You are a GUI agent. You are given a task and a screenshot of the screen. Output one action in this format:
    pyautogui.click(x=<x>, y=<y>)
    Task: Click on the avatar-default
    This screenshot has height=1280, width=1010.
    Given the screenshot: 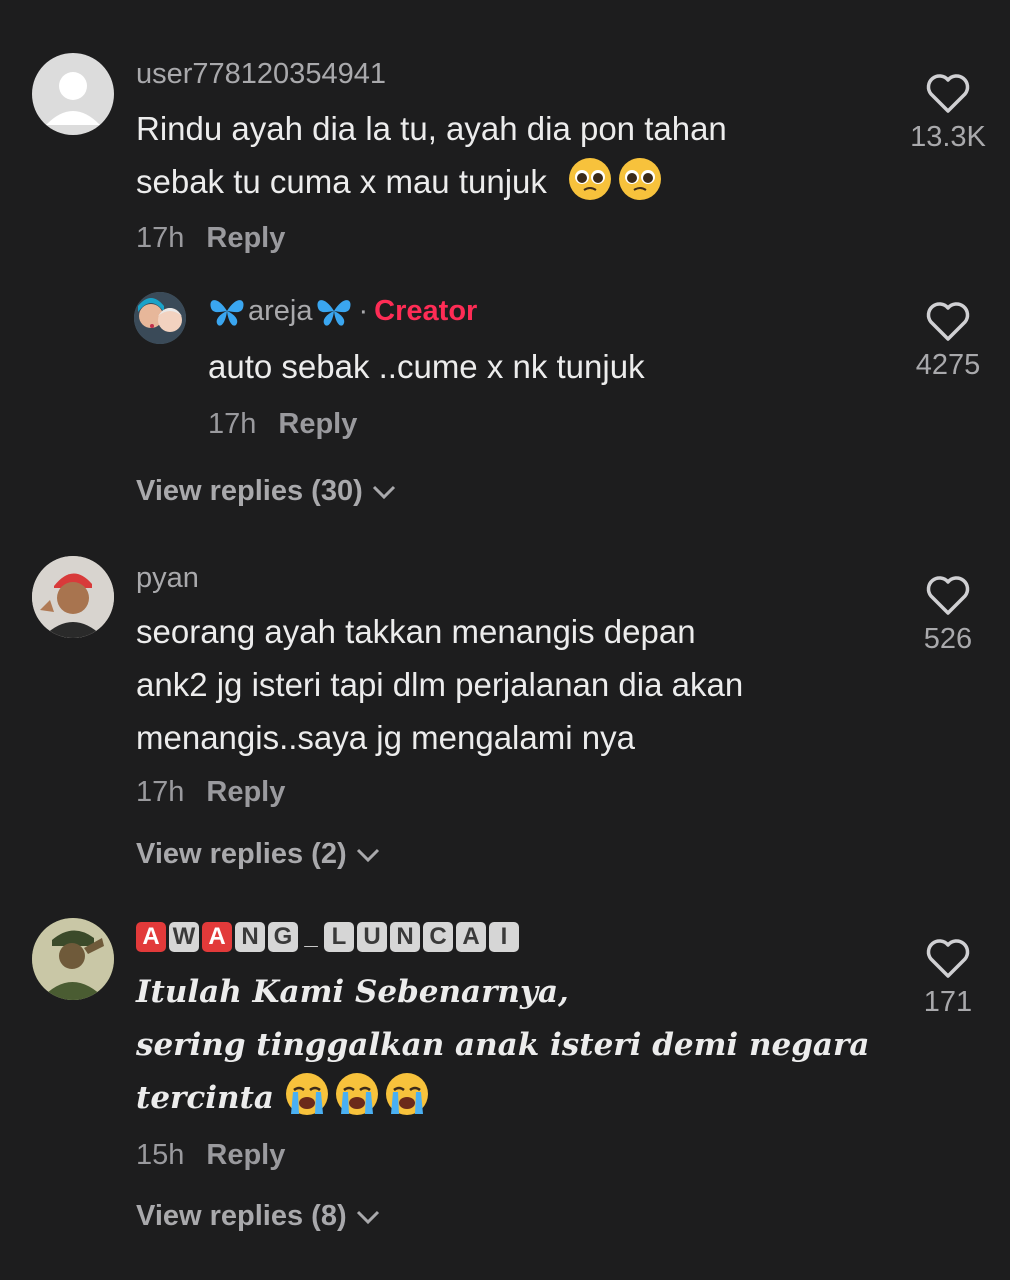 What is the action you would take?
    pyautogui.click(x=73, y=94)
    